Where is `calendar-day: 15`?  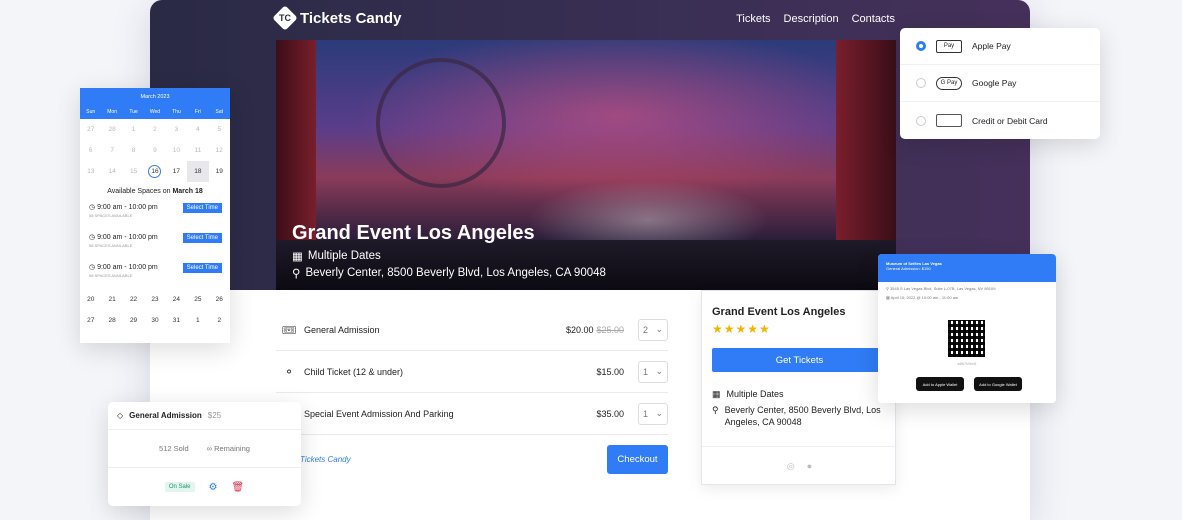
calendar-day: 15 is located at coordinates (133, 171).